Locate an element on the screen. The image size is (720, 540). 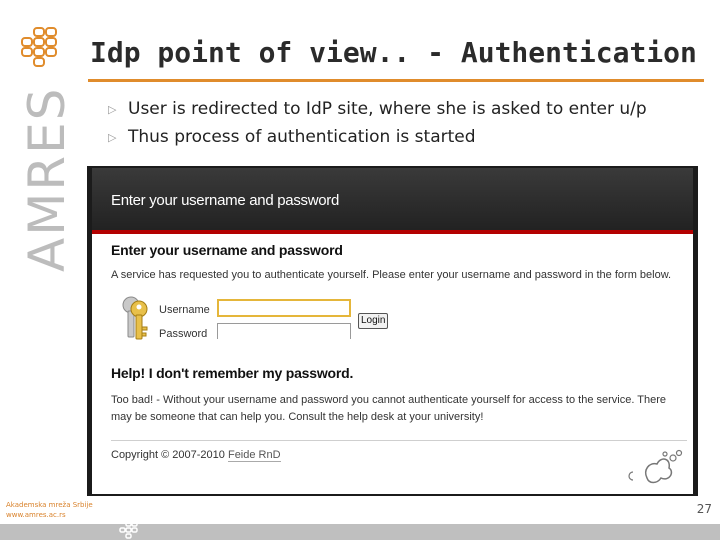
amres-small-logo-icon is located at coordinates (128, 530).